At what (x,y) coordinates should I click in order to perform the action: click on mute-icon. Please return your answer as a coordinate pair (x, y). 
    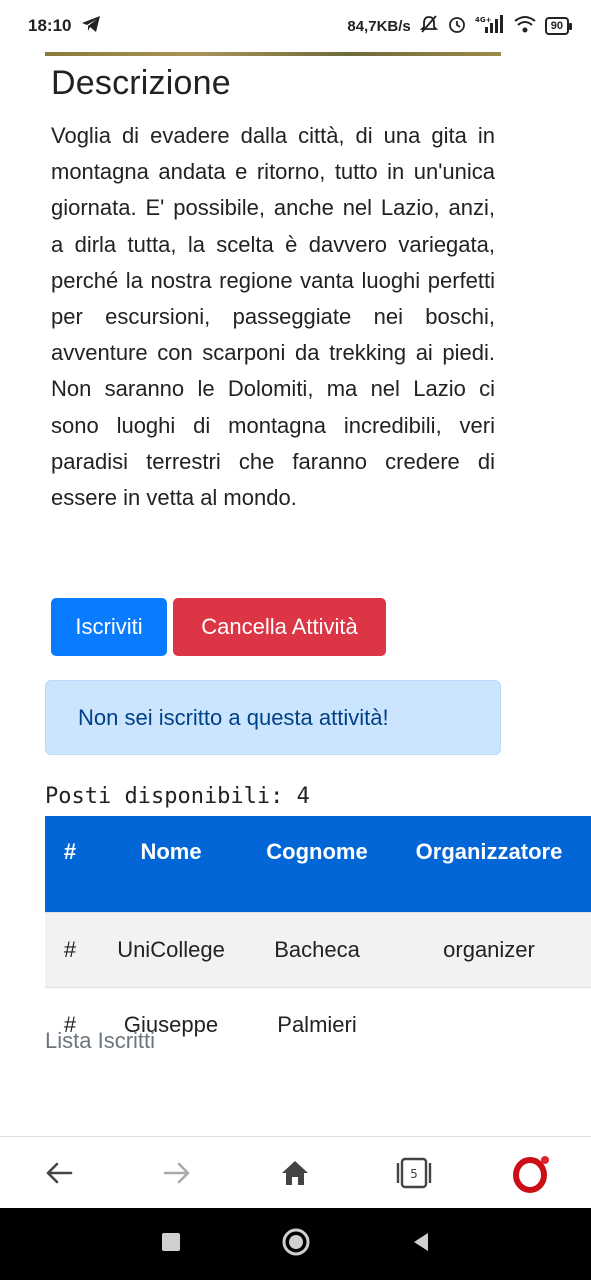
    Looking at the image, I should click on (429, 26).